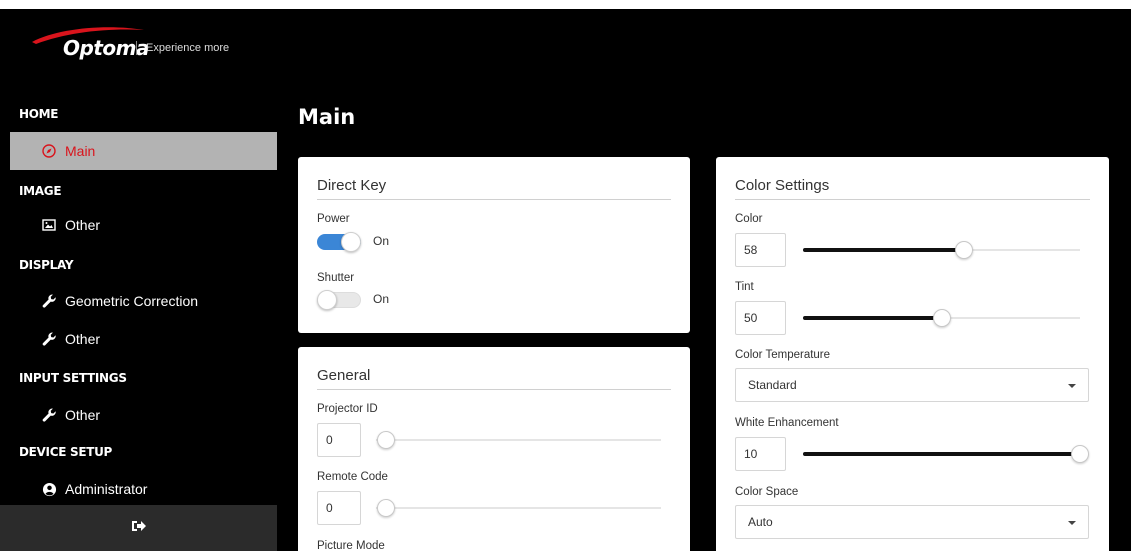 Image resolution: width=1131 pixels, height=551 pixels. What do you see at coordinates (106, 489) in the screenshot?
I see `sidebar-item-label: Administrator` at bounding box center [106, 489].